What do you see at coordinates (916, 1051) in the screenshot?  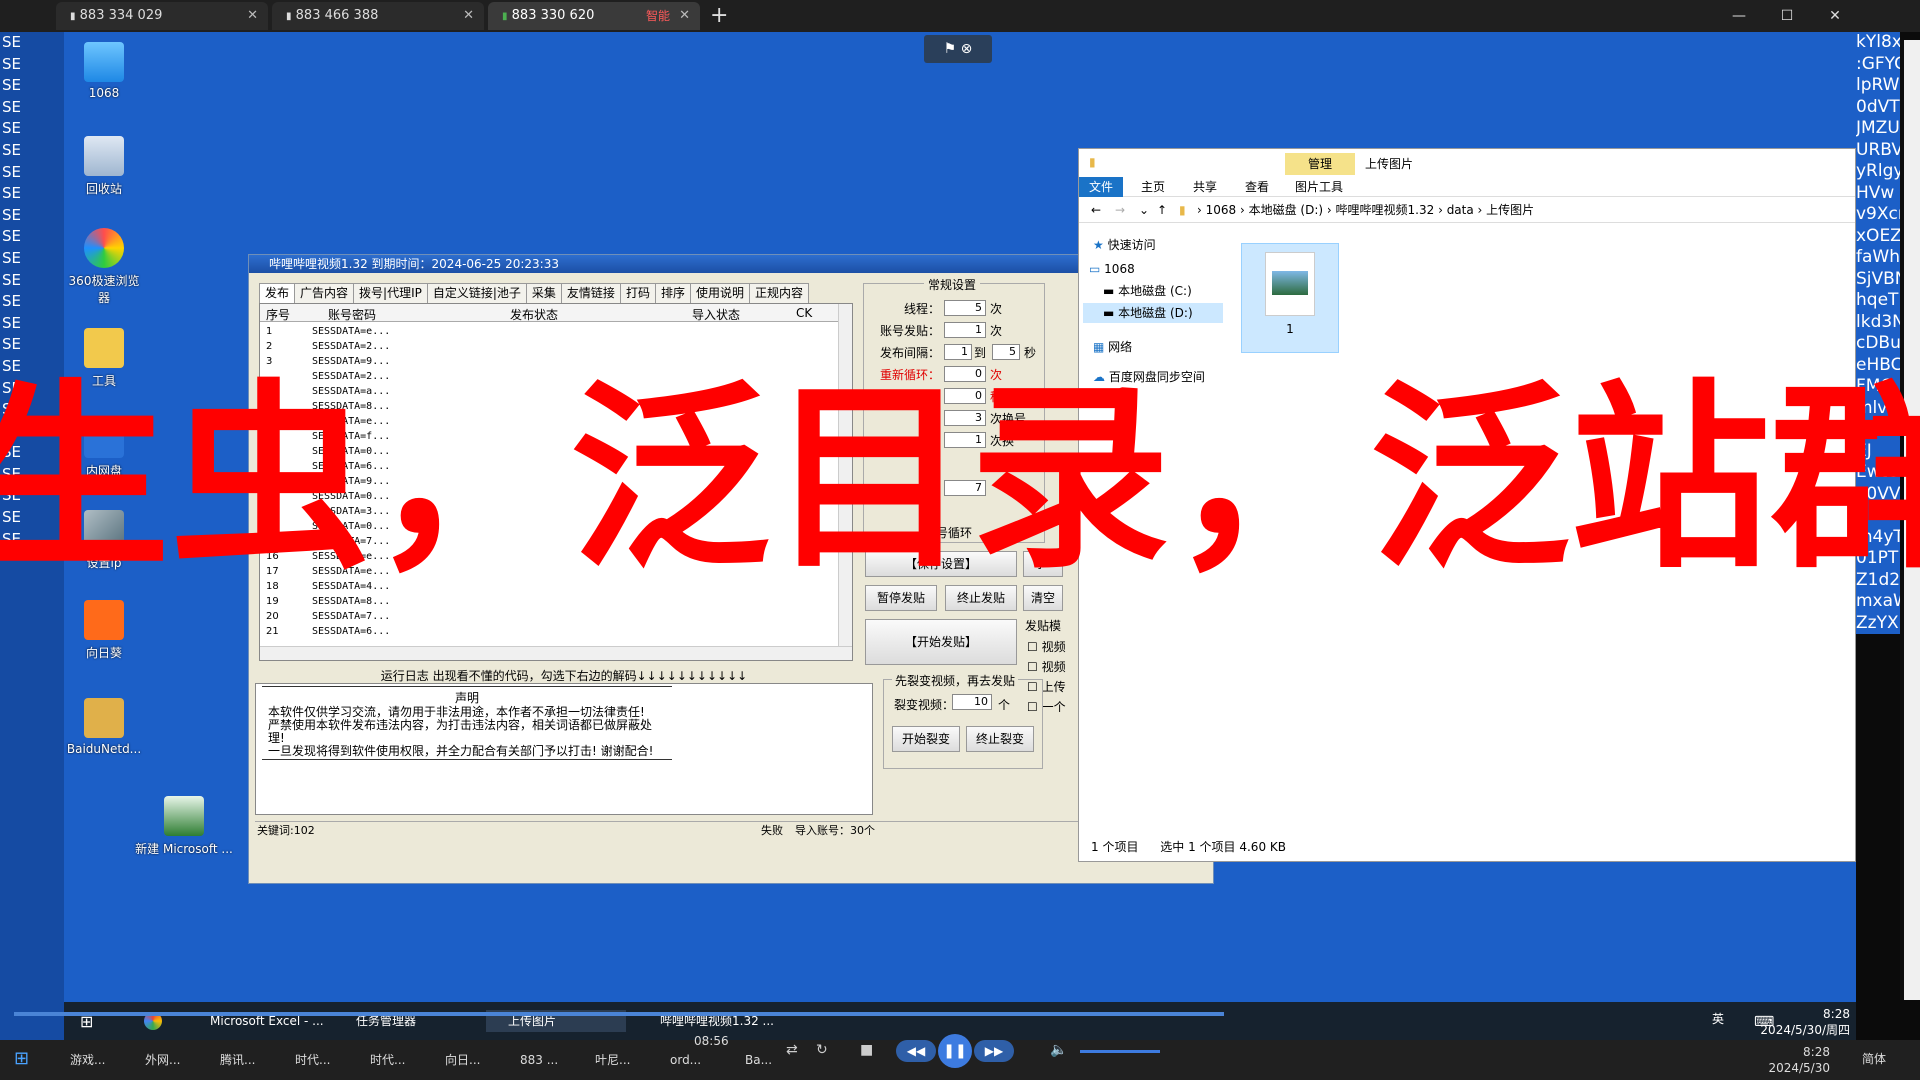 I see `rewind-icon: ◀◀` at bounding box center [916, 1051].